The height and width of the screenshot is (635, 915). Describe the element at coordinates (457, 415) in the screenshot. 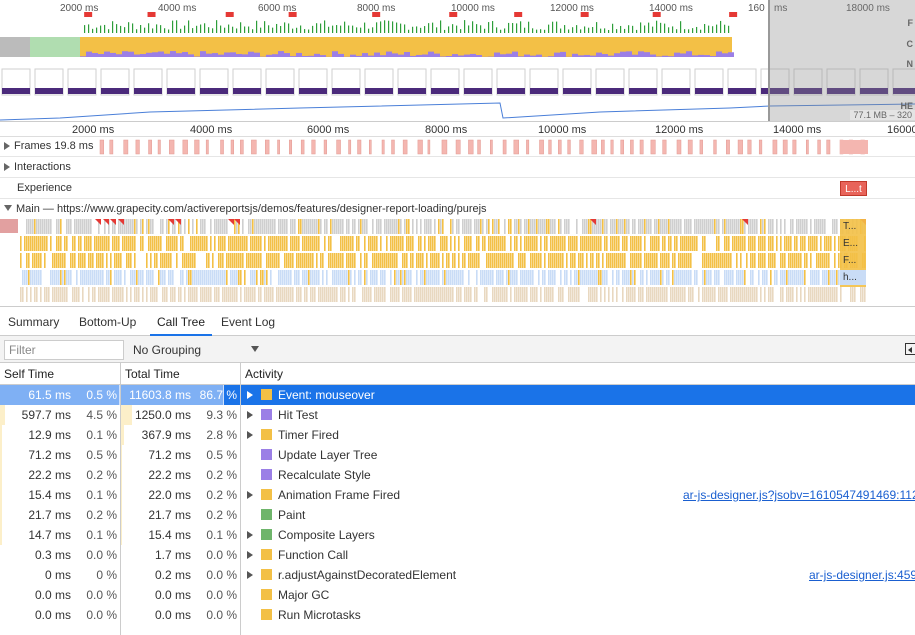

I see `table-row: 597.7 ms 4.5 % 1250.0 ms 9.3 % Hit Test` at that location.